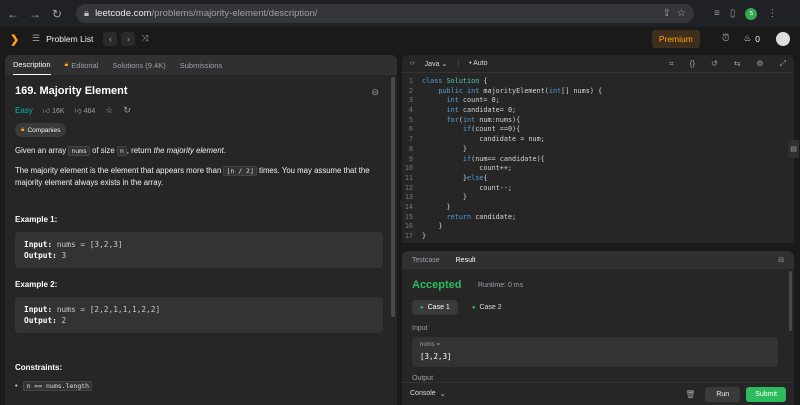  I want to click on alarm-icon: ⏰︎, so click(726, 38).